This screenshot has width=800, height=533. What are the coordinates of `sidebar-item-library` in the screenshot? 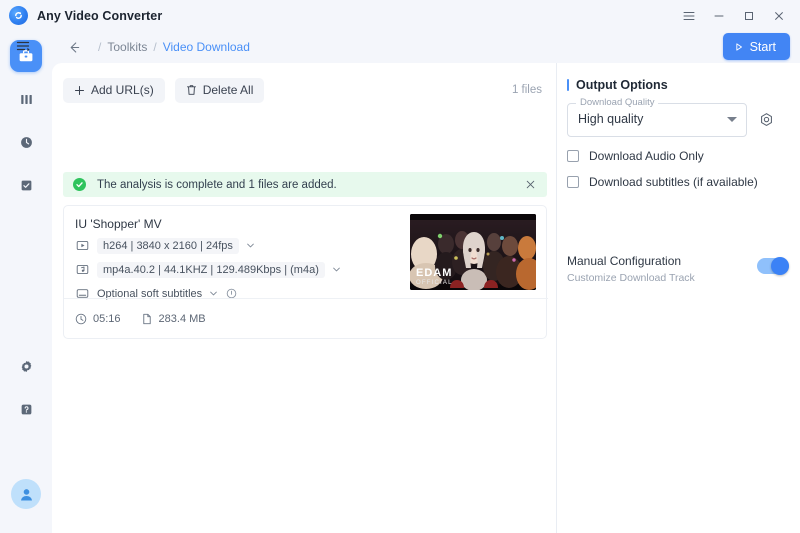 It's located at (26, 99).